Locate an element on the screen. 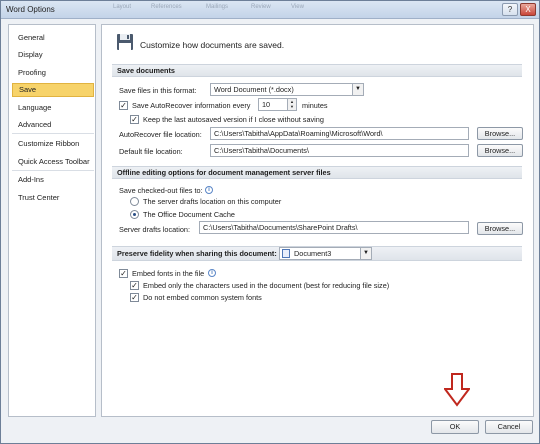  embed-fonts-checkbox: ✓ is located at coordinates (123, 273).